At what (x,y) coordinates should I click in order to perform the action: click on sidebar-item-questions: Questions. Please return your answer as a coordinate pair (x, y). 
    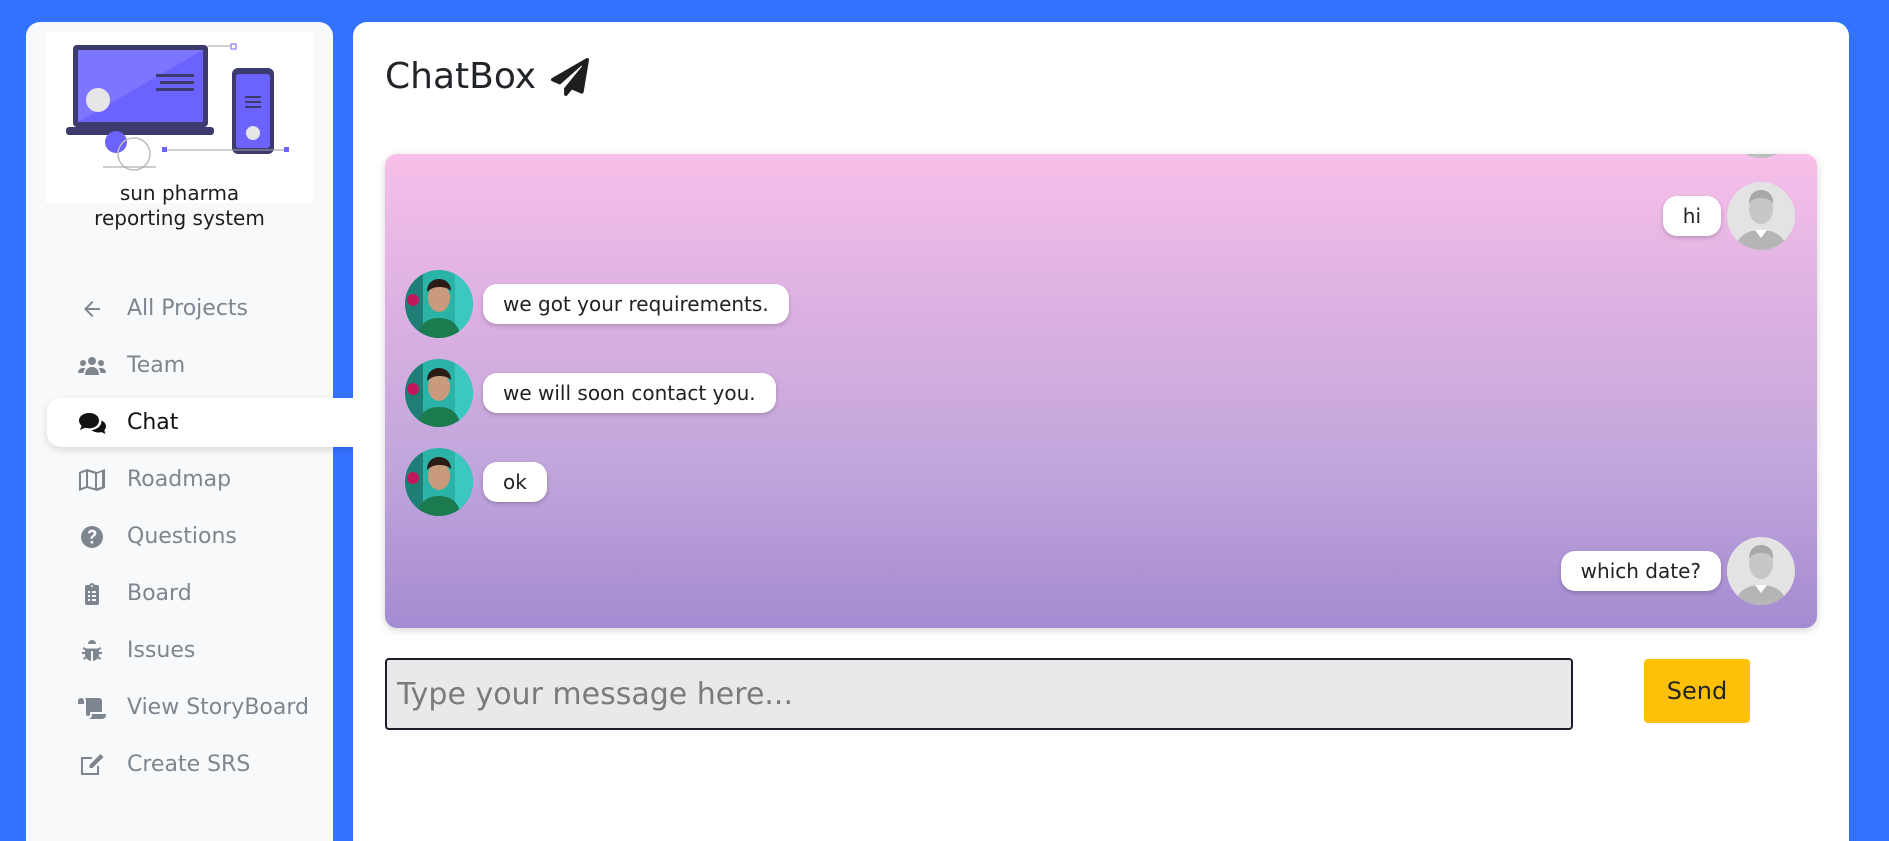
    Looking at the image, I should click on (202, 536).